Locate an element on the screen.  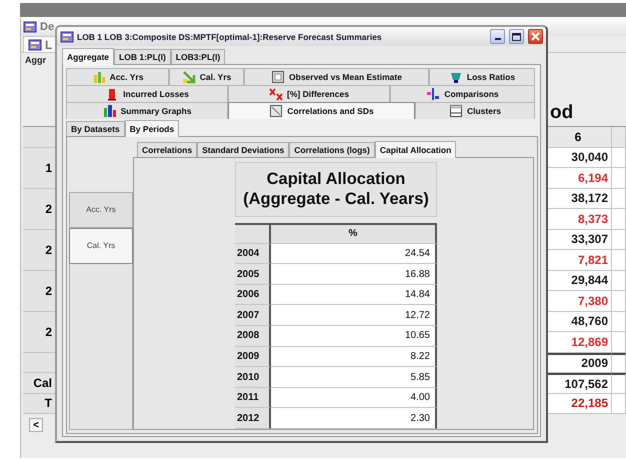
tab: Incurred Losses is located at coordinates (147, 93).